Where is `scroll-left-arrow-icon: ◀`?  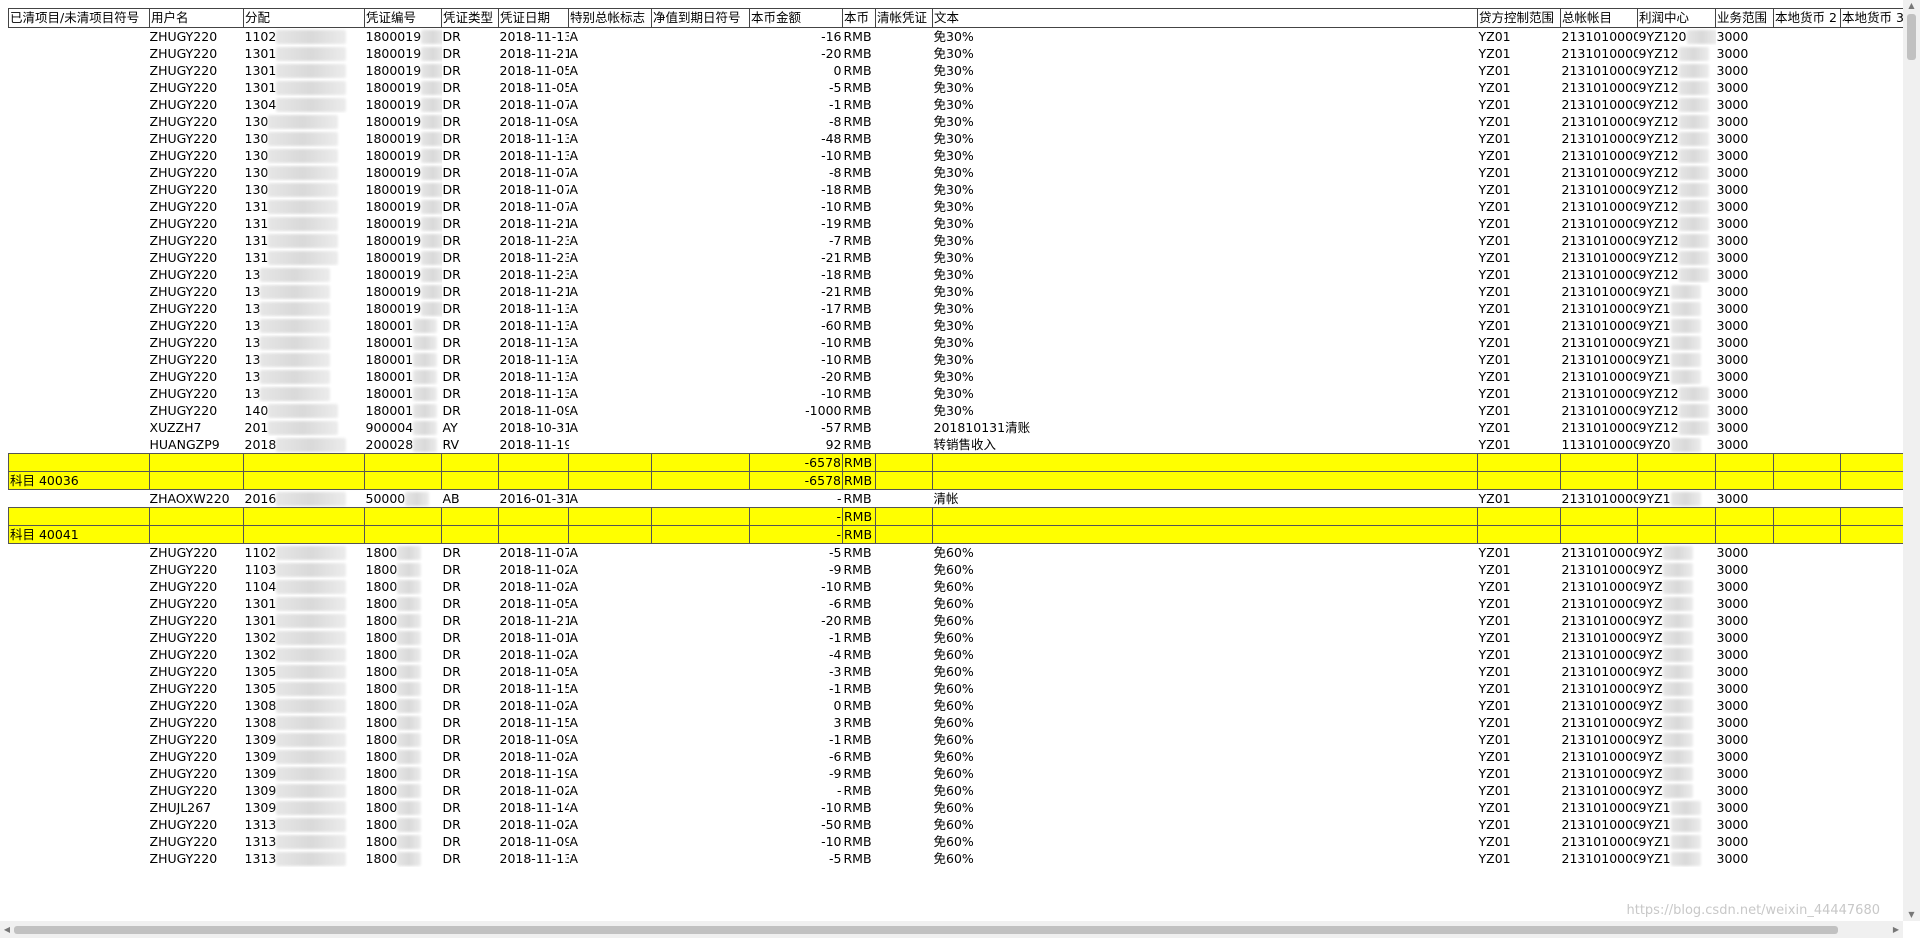
scroll-left-arrow-icon: ◀ is located at coordinates (7, 929).